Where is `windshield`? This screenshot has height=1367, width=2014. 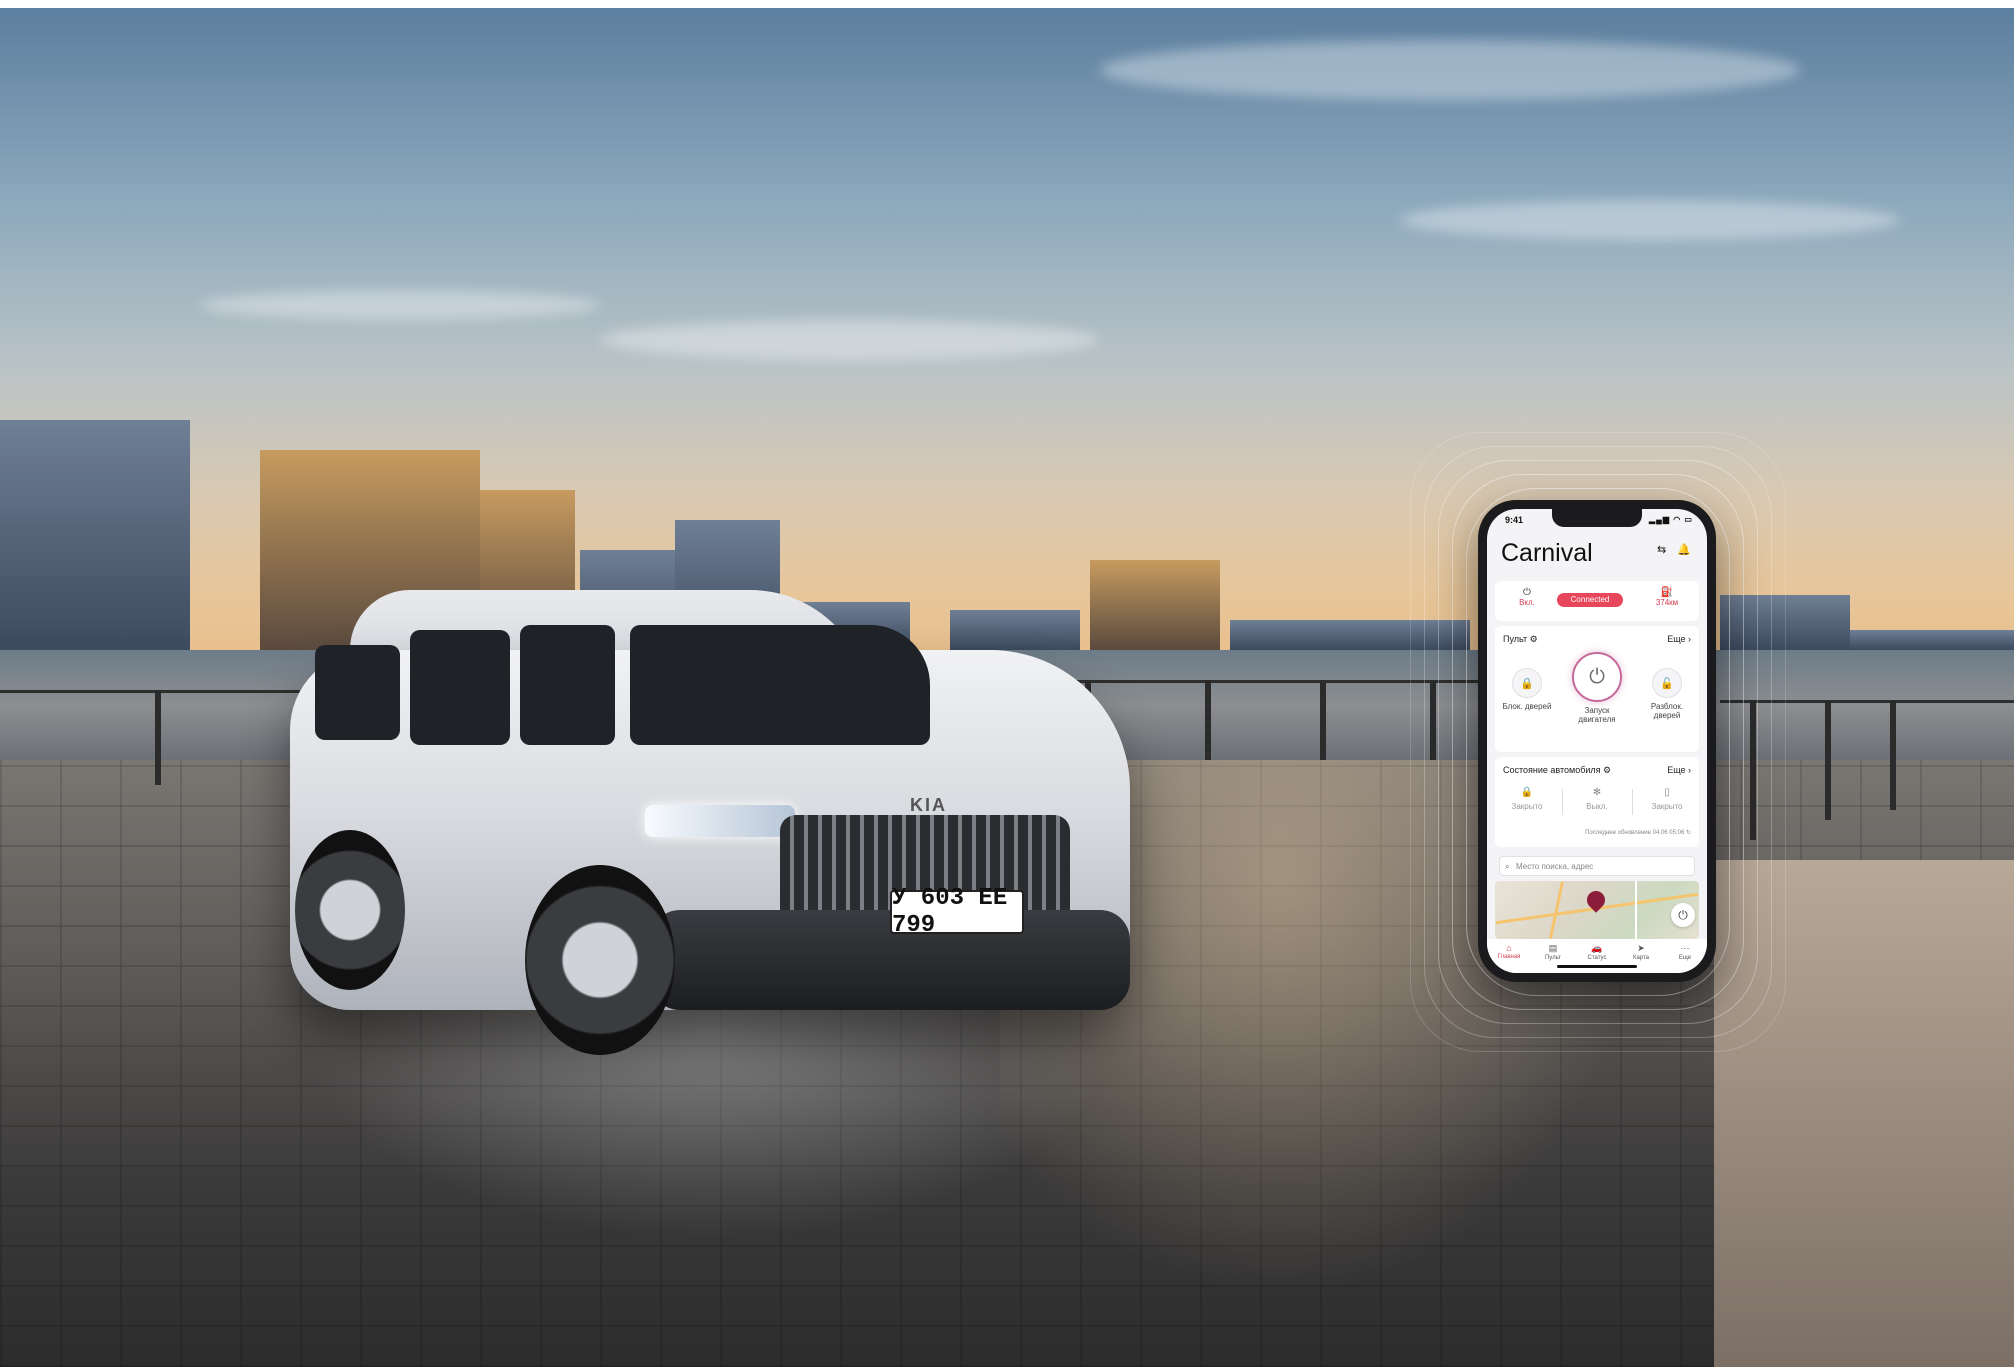 windshield is located at coordinates (780, 685).